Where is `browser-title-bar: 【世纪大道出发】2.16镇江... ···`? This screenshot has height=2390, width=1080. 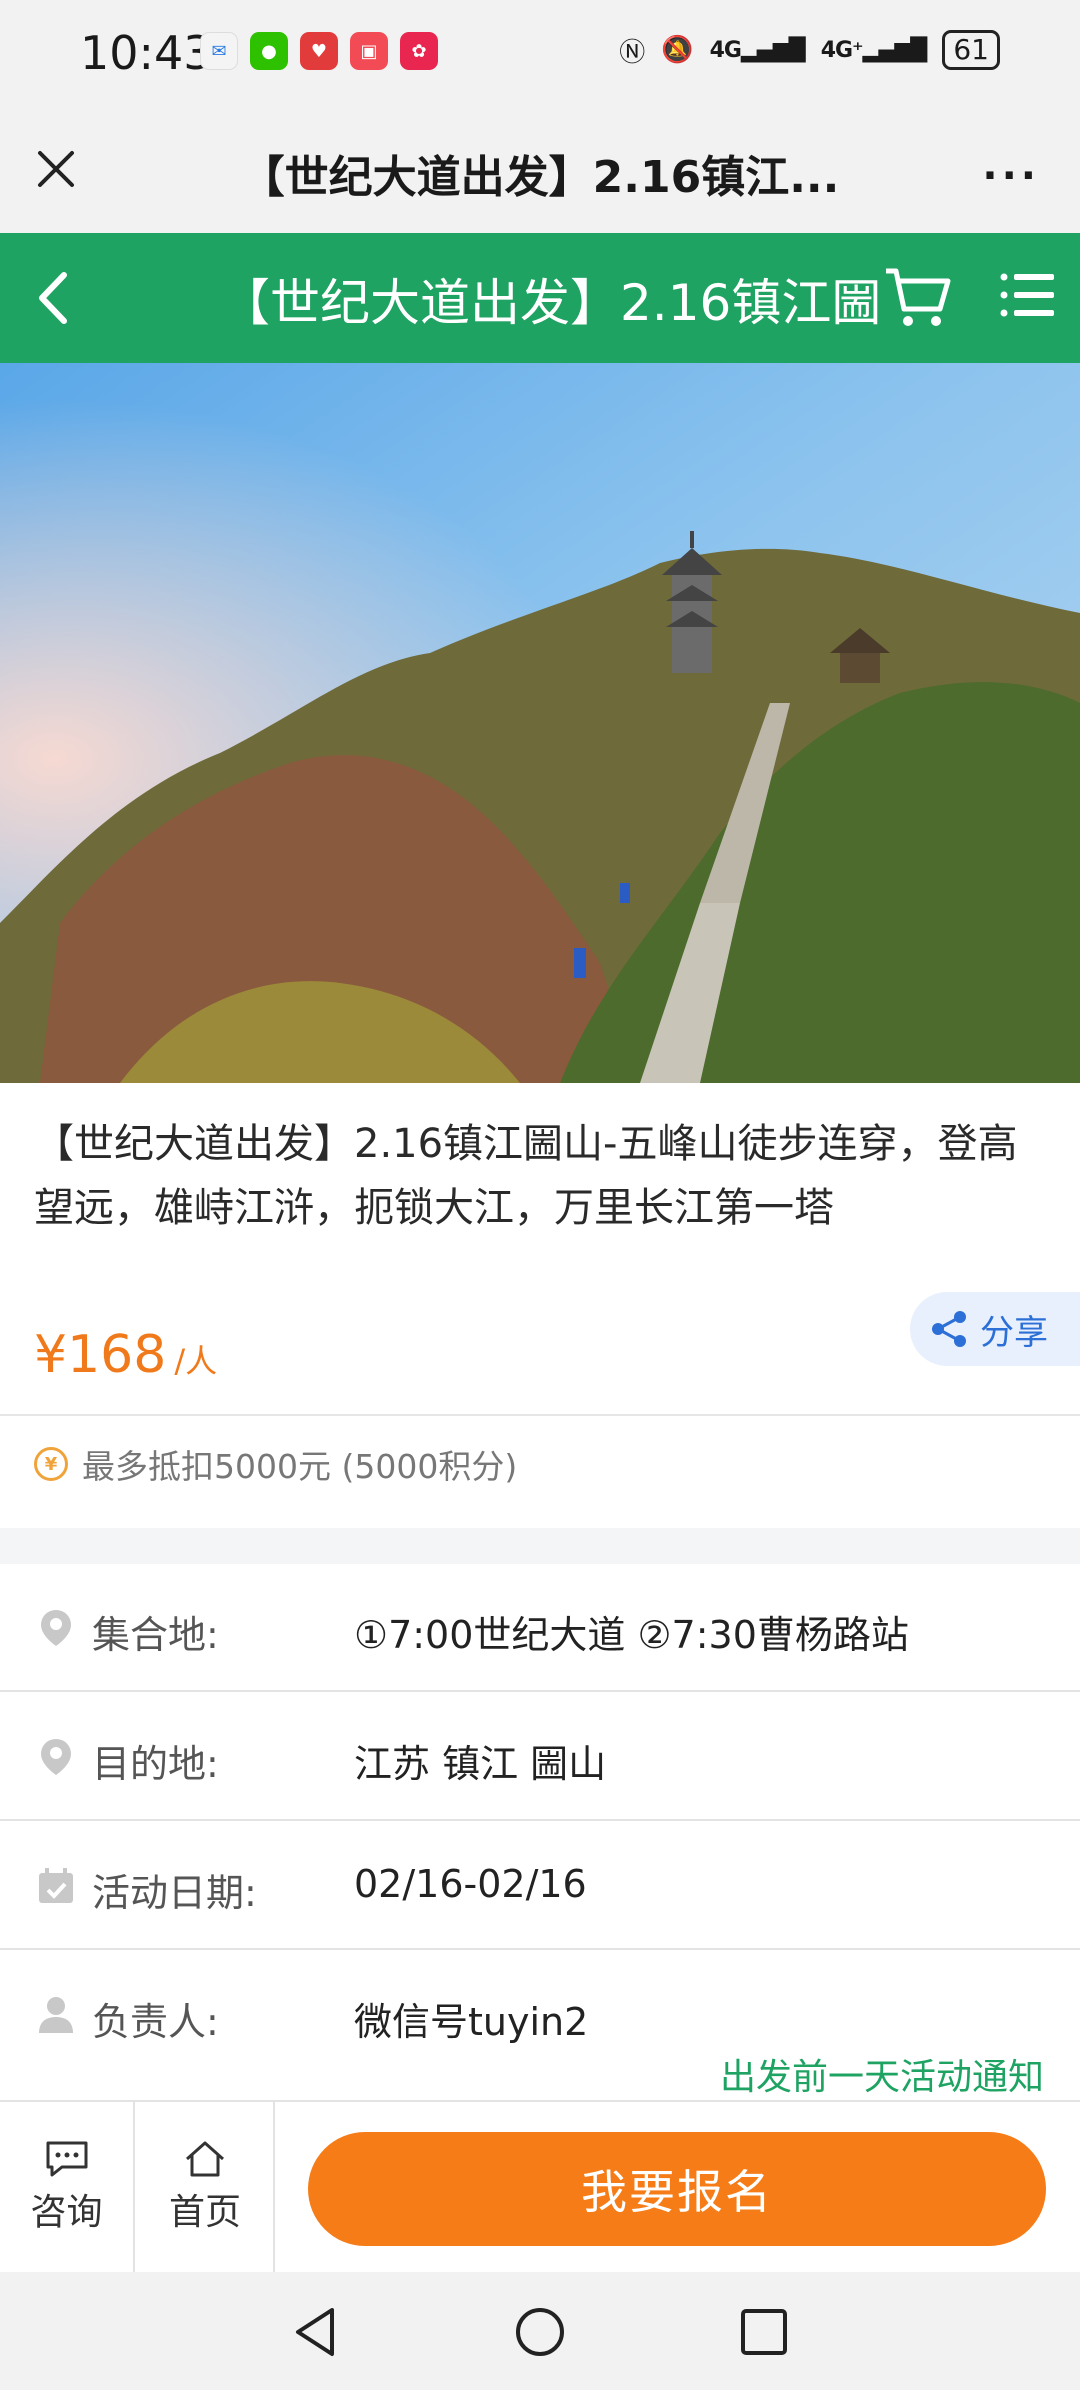
browser-title-bar: 【世纪大道出发】2.16镇江... ··· is located at coordinates (540, 169).